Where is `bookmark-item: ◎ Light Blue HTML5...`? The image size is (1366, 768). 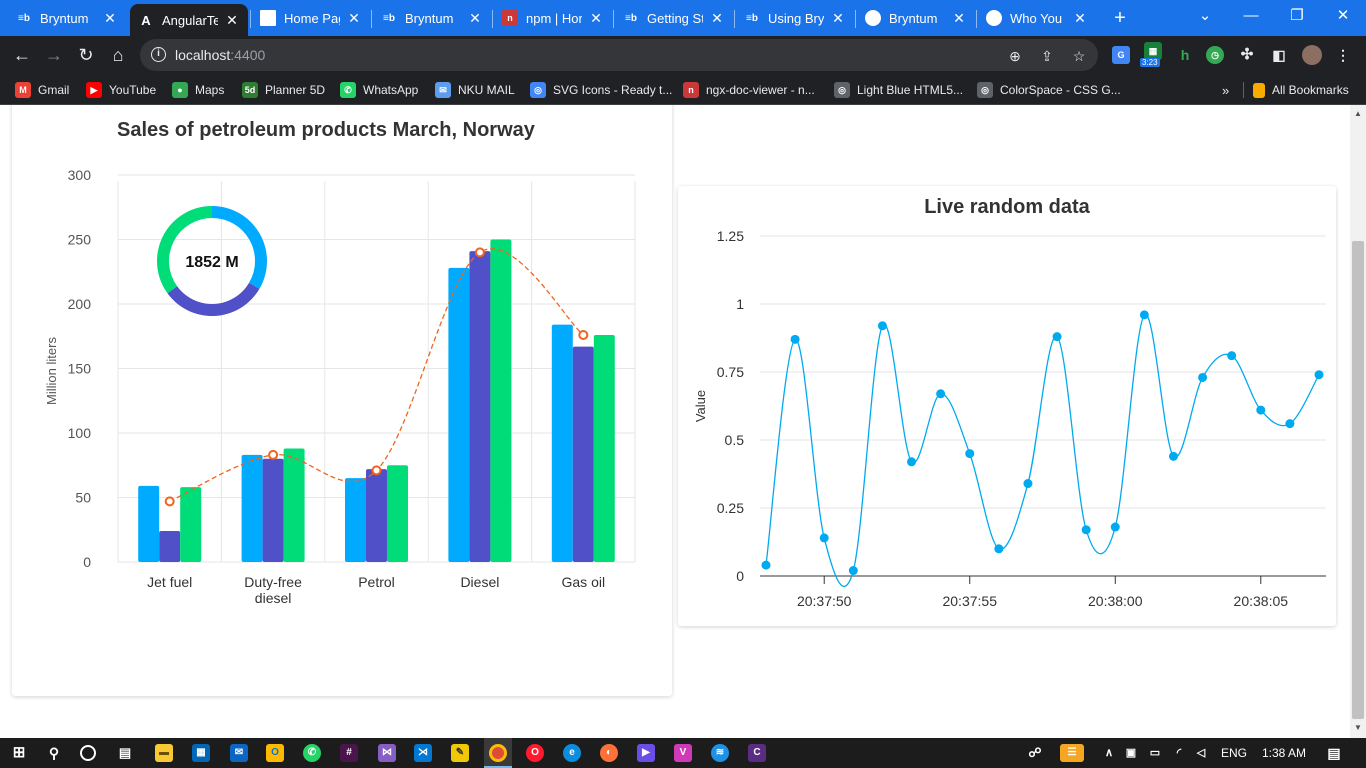 bookmark-item: ◎ Light Blue HTML5... is located at coordinates (898, 90).